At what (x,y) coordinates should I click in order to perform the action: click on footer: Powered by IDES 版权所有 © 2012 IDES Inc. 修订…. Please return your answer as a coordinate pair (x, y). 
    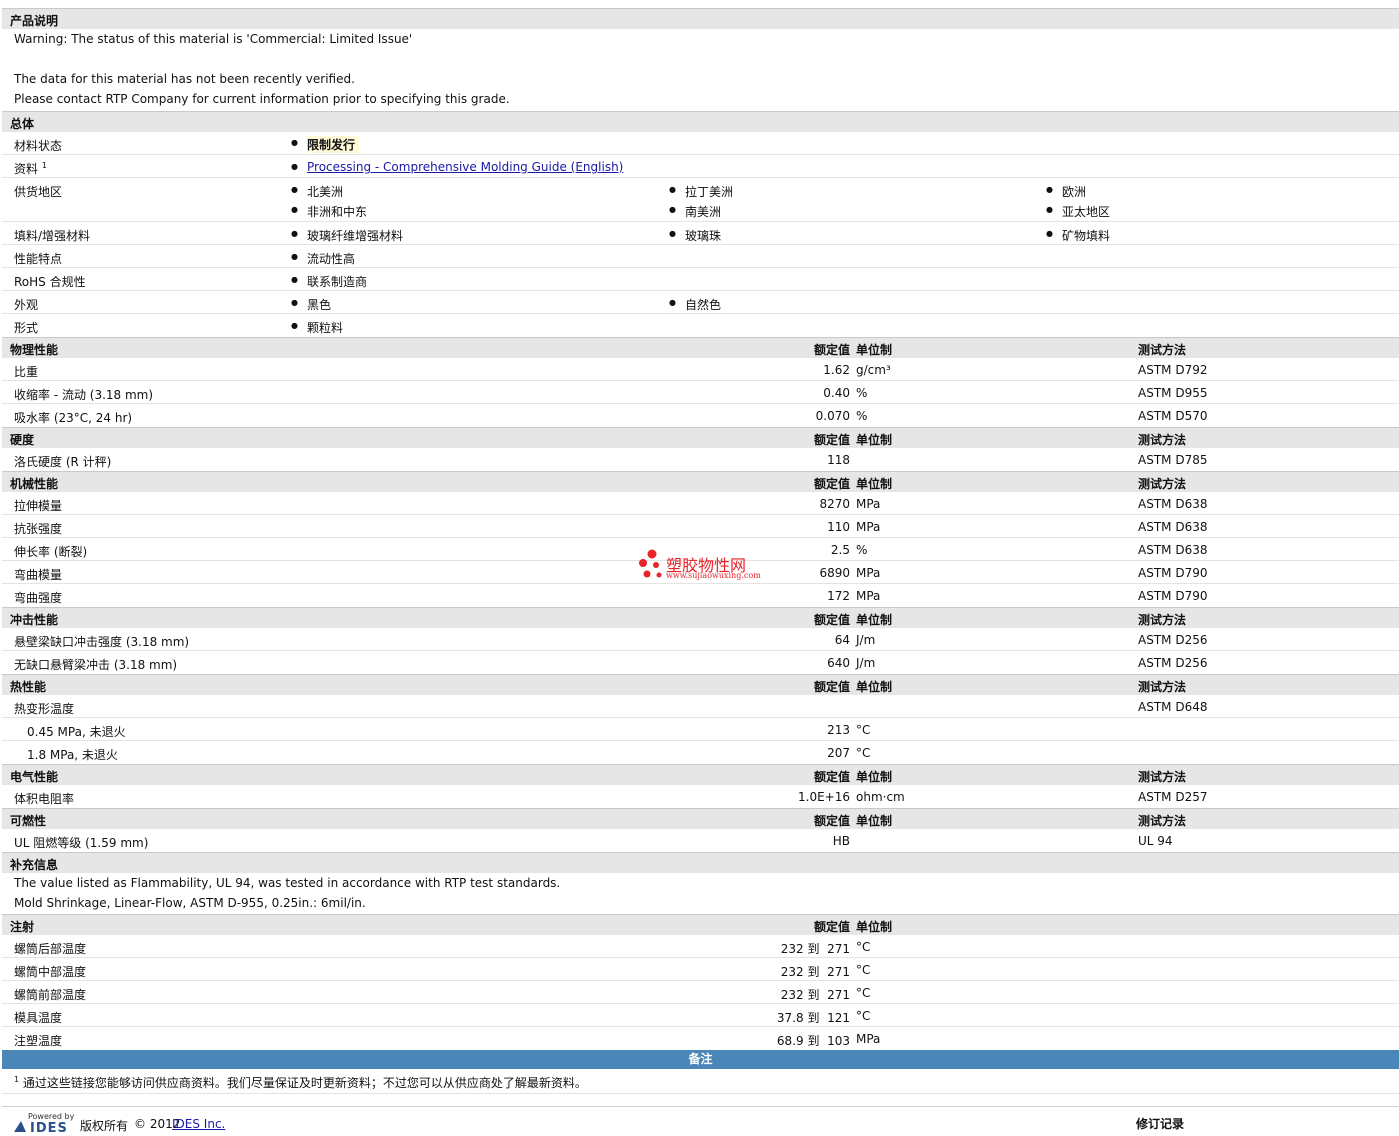
    Looking at the image, I should click on (700, 1121).